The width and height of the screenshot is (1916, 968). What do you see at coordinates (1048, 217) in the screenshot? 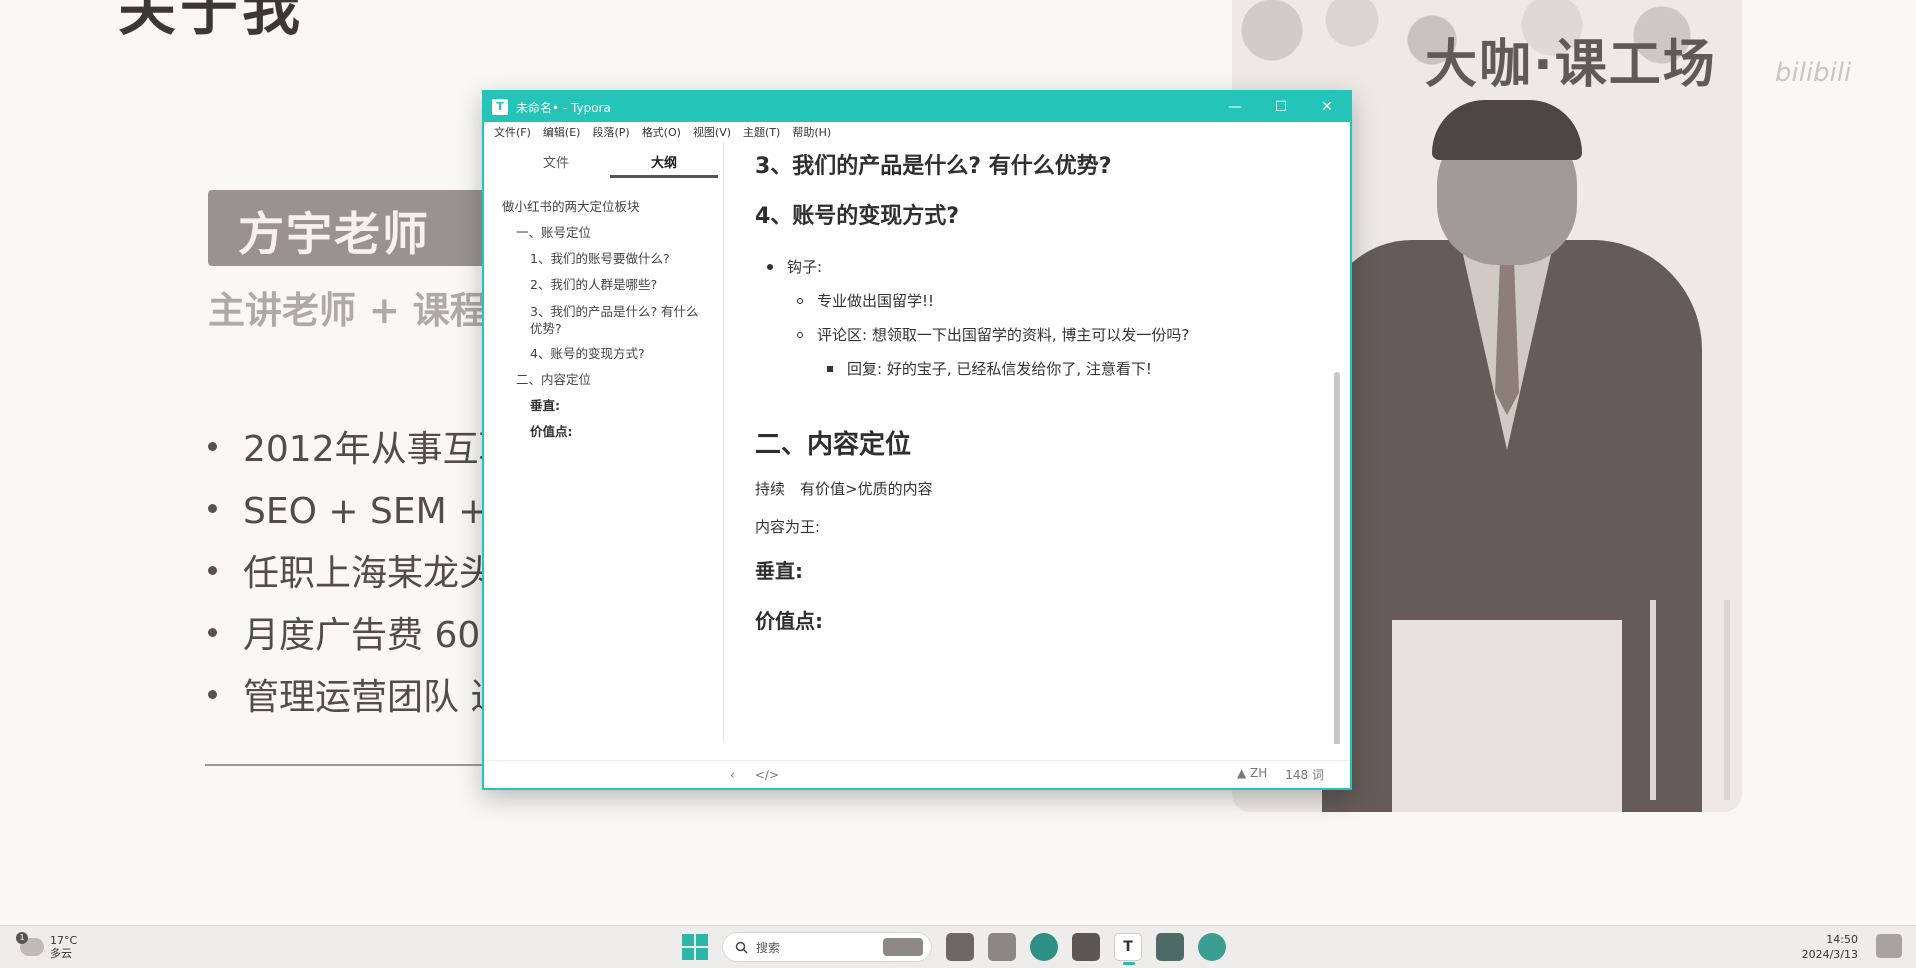
I see `heading-monetize: 4、账号的变现方式?` at bounding box center [1048, 217].